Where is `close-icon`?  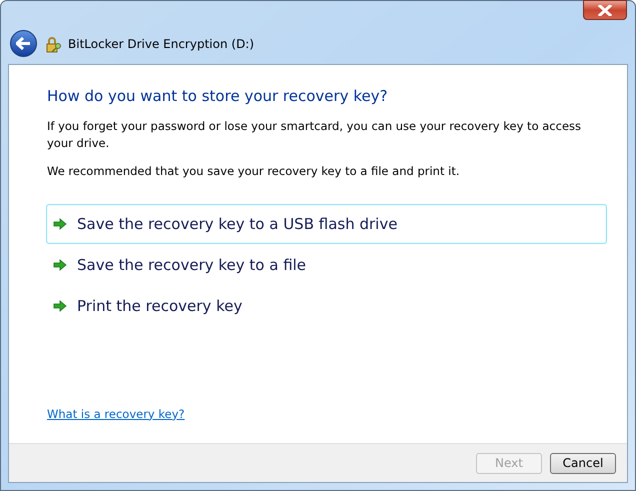 close-icon is located at coordinates (605, 10).